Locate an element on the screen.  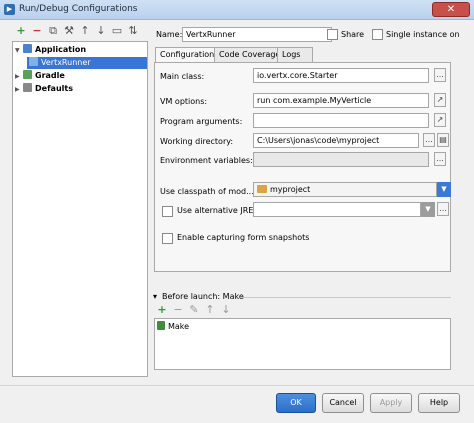
form-snapshots-checkbox is located at coordinates (167, 238).